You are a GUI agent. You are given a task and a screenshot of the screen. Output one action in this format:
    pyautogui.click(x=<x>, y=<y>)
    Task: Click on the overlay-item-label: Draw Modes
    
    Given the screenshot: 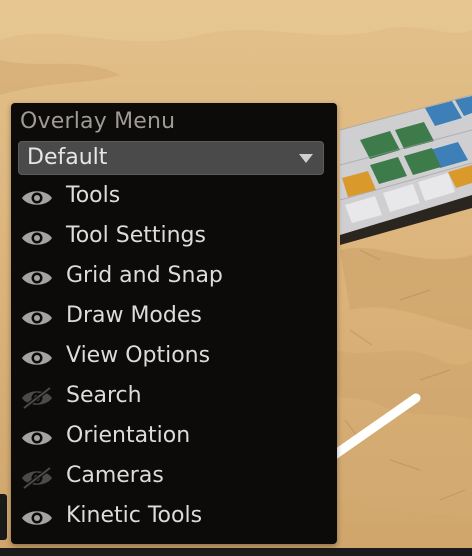 What is the action you would take?
    pyautogui.click(x=134, y=315)
    